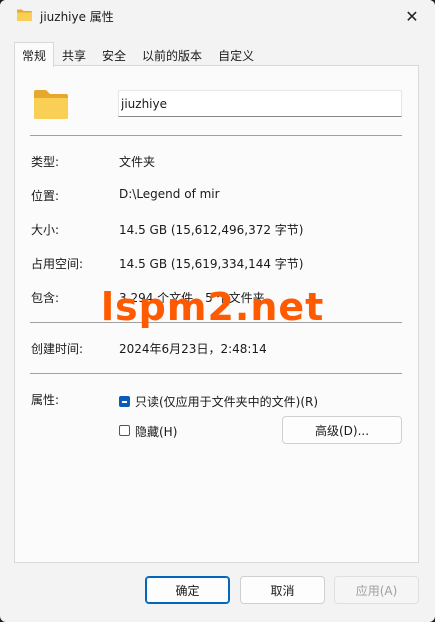 The image size is (435, 622). I want to click on close-button: ✕, so click(412, 16).